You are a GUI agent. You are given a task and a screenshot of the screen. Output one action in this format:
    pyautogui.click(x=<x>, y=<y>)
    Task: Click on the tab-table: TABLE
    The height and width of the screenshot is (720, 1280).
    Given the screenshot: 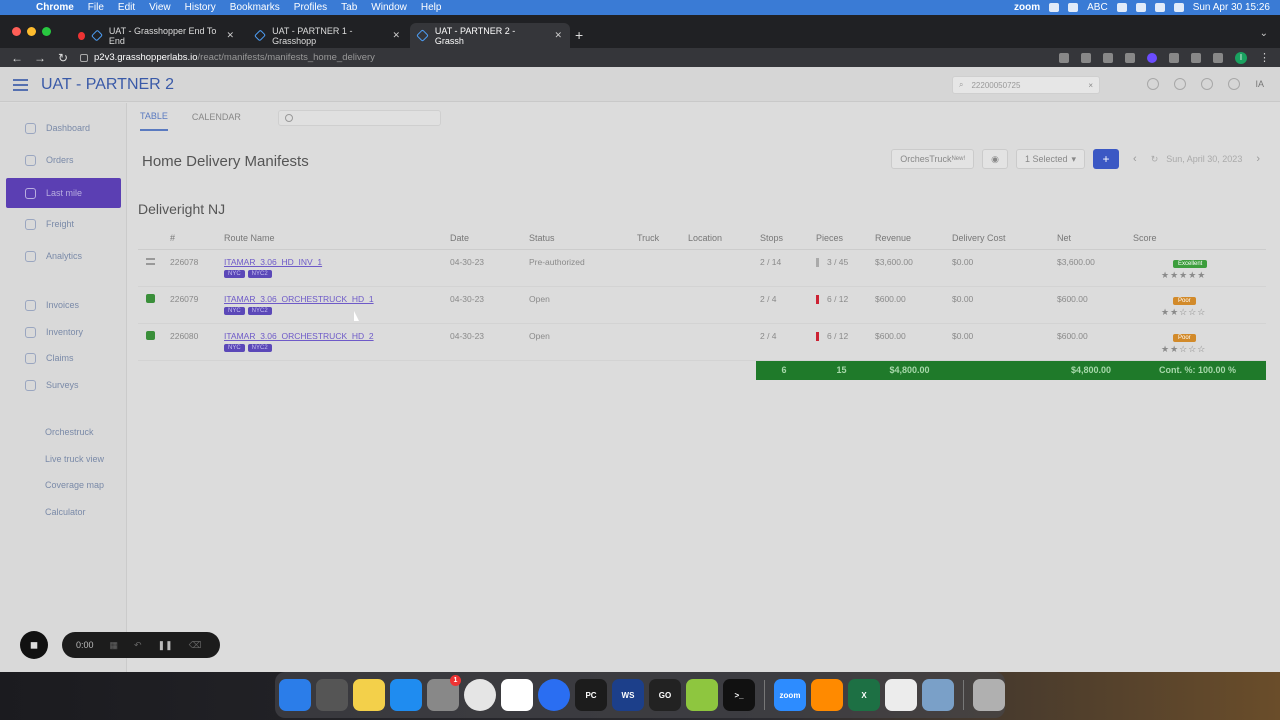 What is the action you would take?
    pyautogui.click(x=154, y=117)
    